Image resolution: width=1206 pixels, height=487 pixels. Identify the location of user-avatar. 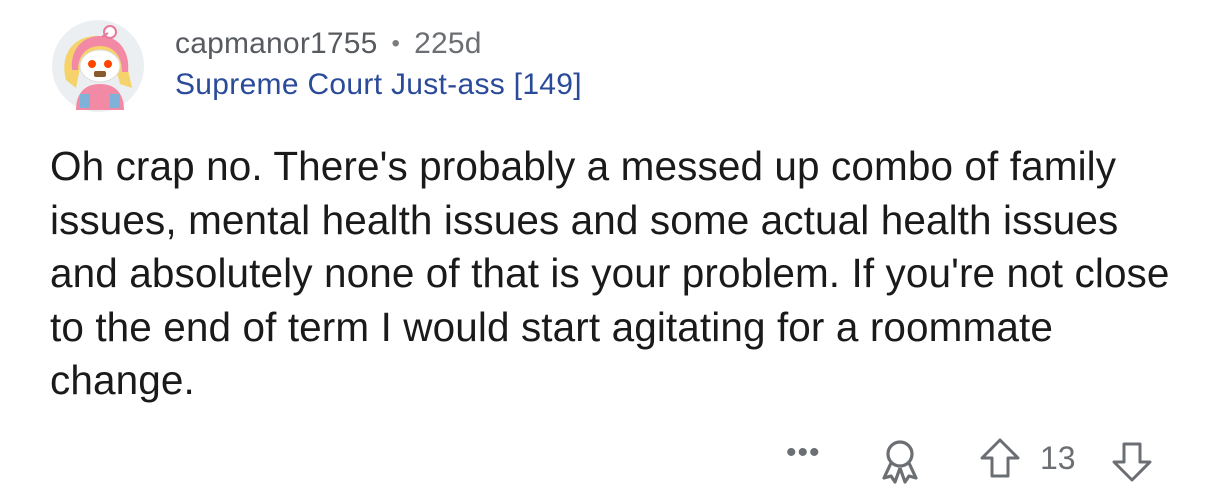
(98, 66).